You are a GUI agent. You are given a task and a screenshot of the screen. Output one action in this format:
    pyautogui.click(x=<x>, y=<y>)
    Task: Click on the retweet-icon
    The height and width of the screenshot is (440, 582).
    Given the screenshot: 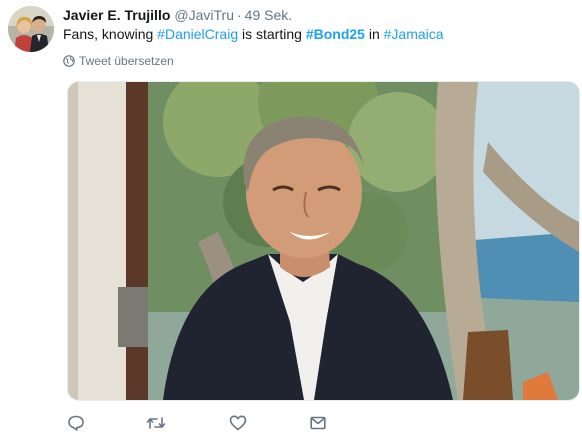 What is the action you would take?
    pyautogui.click(x=156, y=423)
    